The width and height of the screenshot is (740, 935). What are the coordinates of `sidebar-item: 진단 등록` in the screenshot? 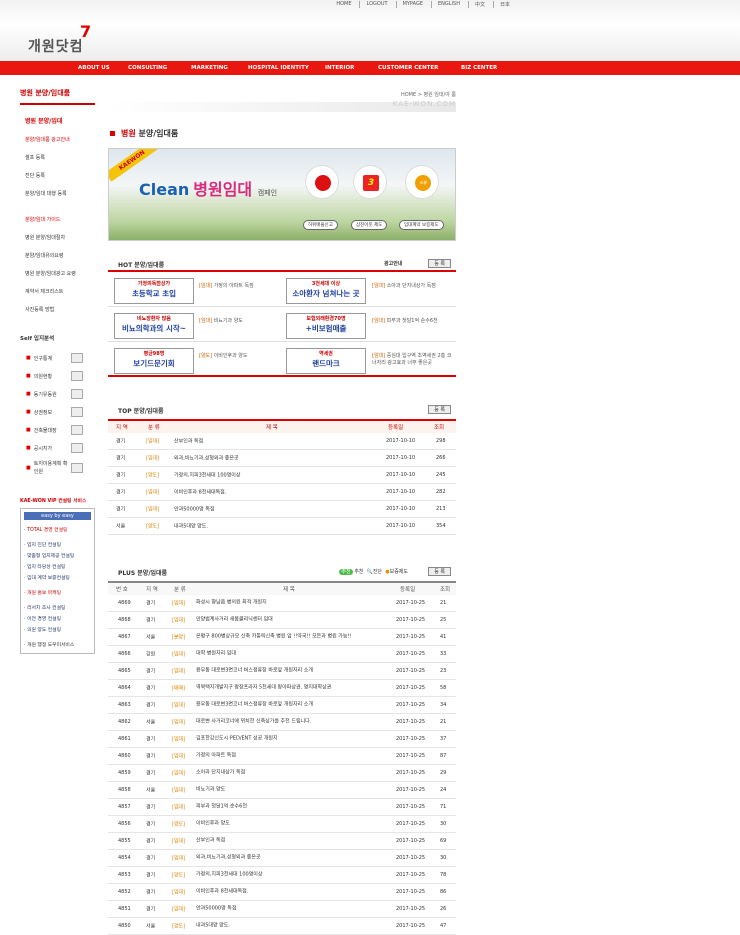 It's located at (57, 176).